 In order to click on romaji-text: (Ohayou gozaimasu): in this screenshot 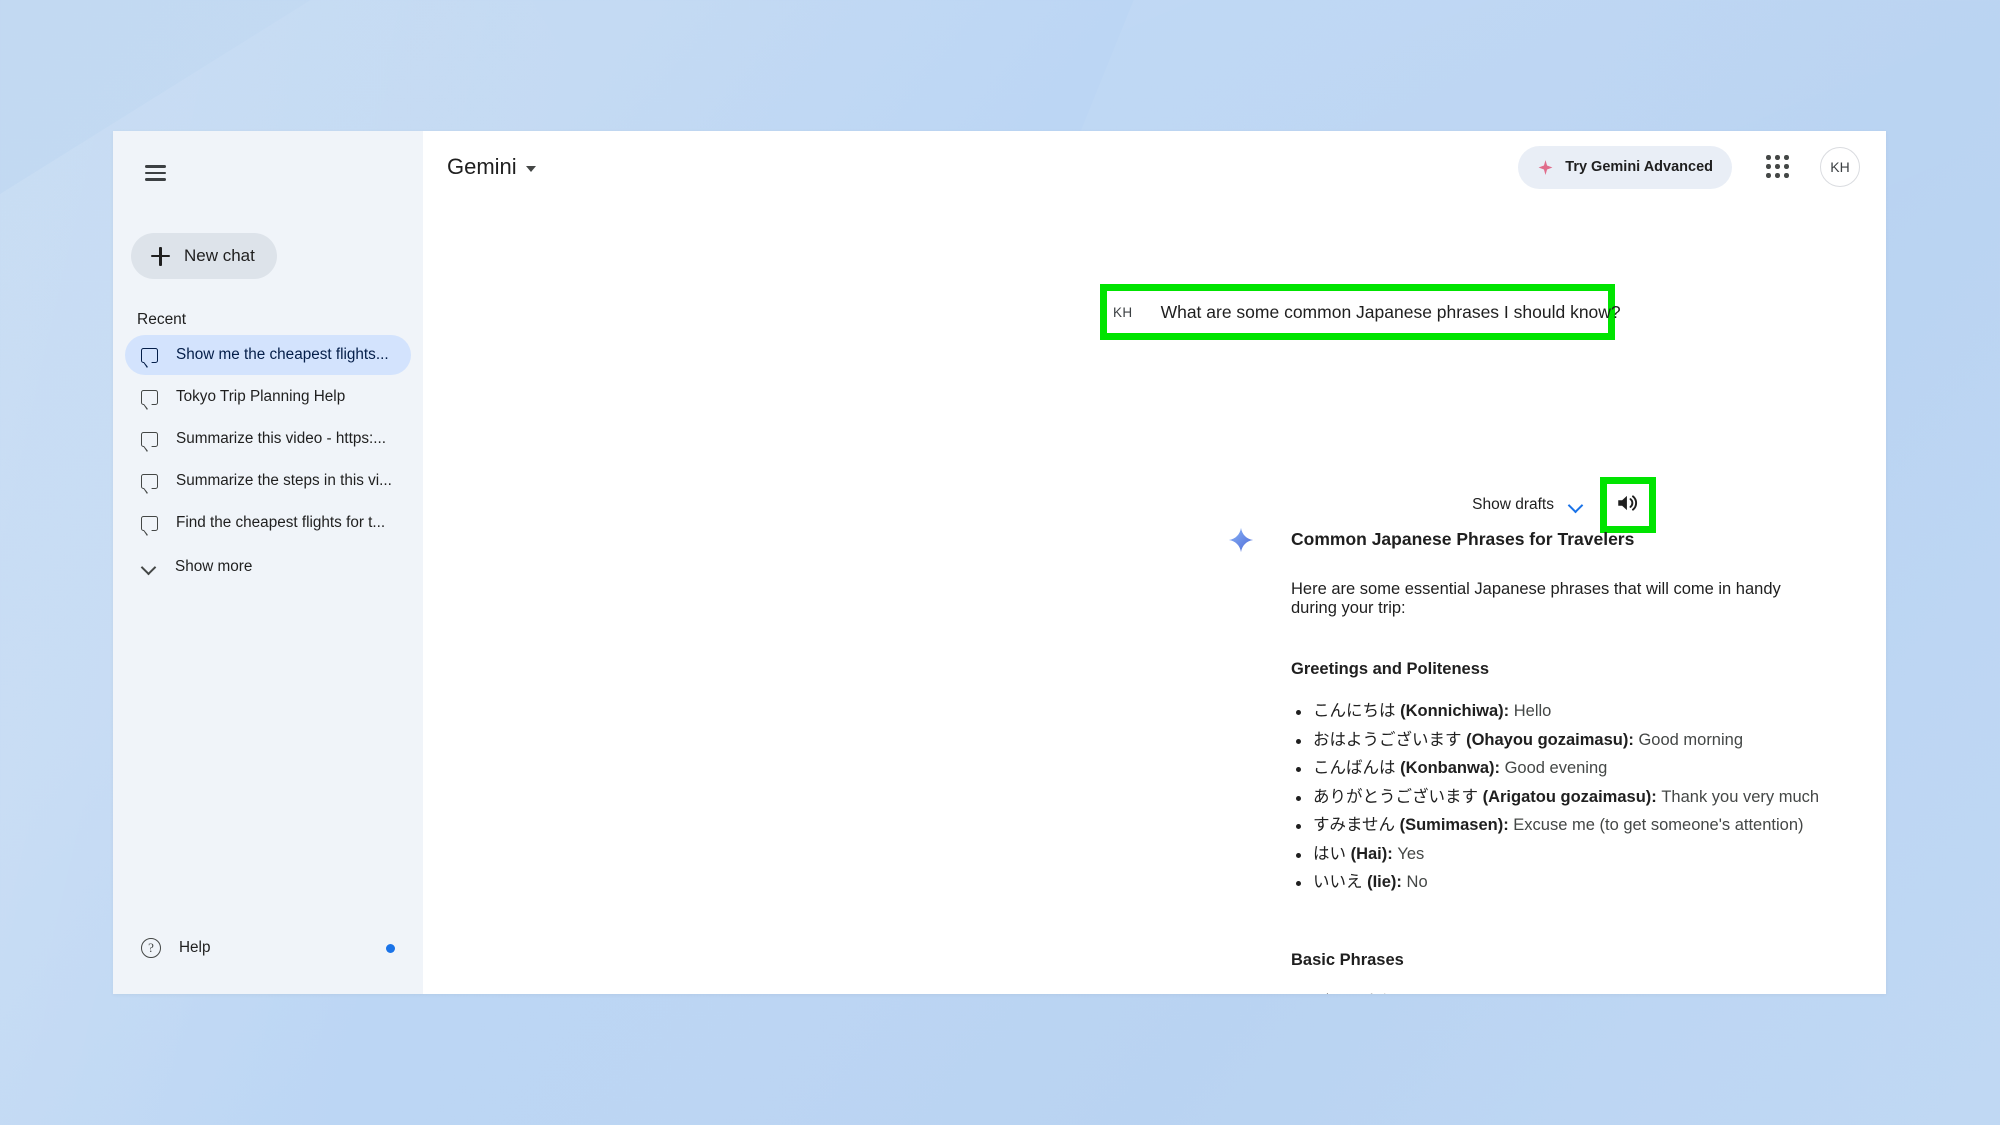, I will do `click(1550, 739)`.